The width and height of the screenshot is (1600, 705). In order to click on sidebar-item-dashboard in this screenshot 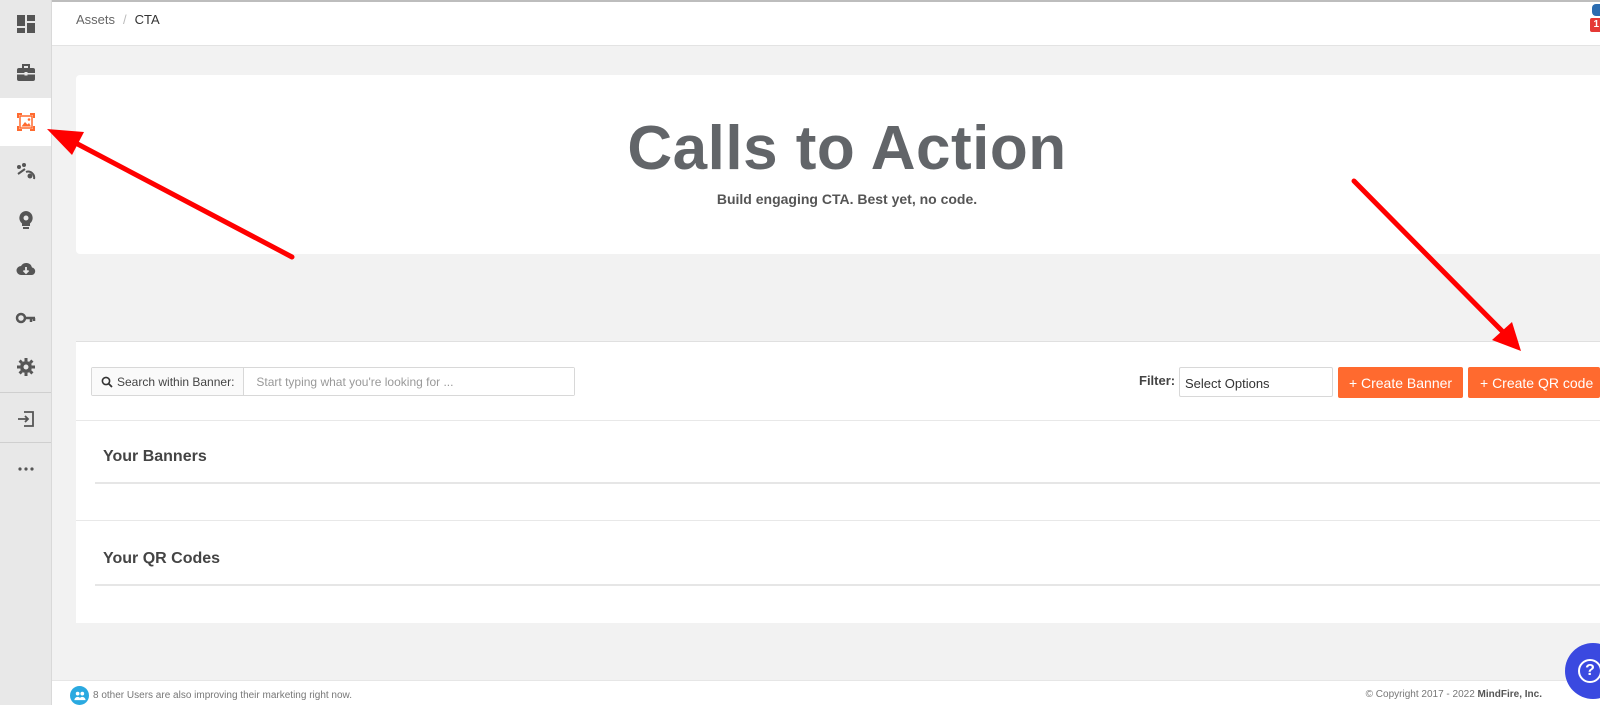, I will do `click(25, 24)`.